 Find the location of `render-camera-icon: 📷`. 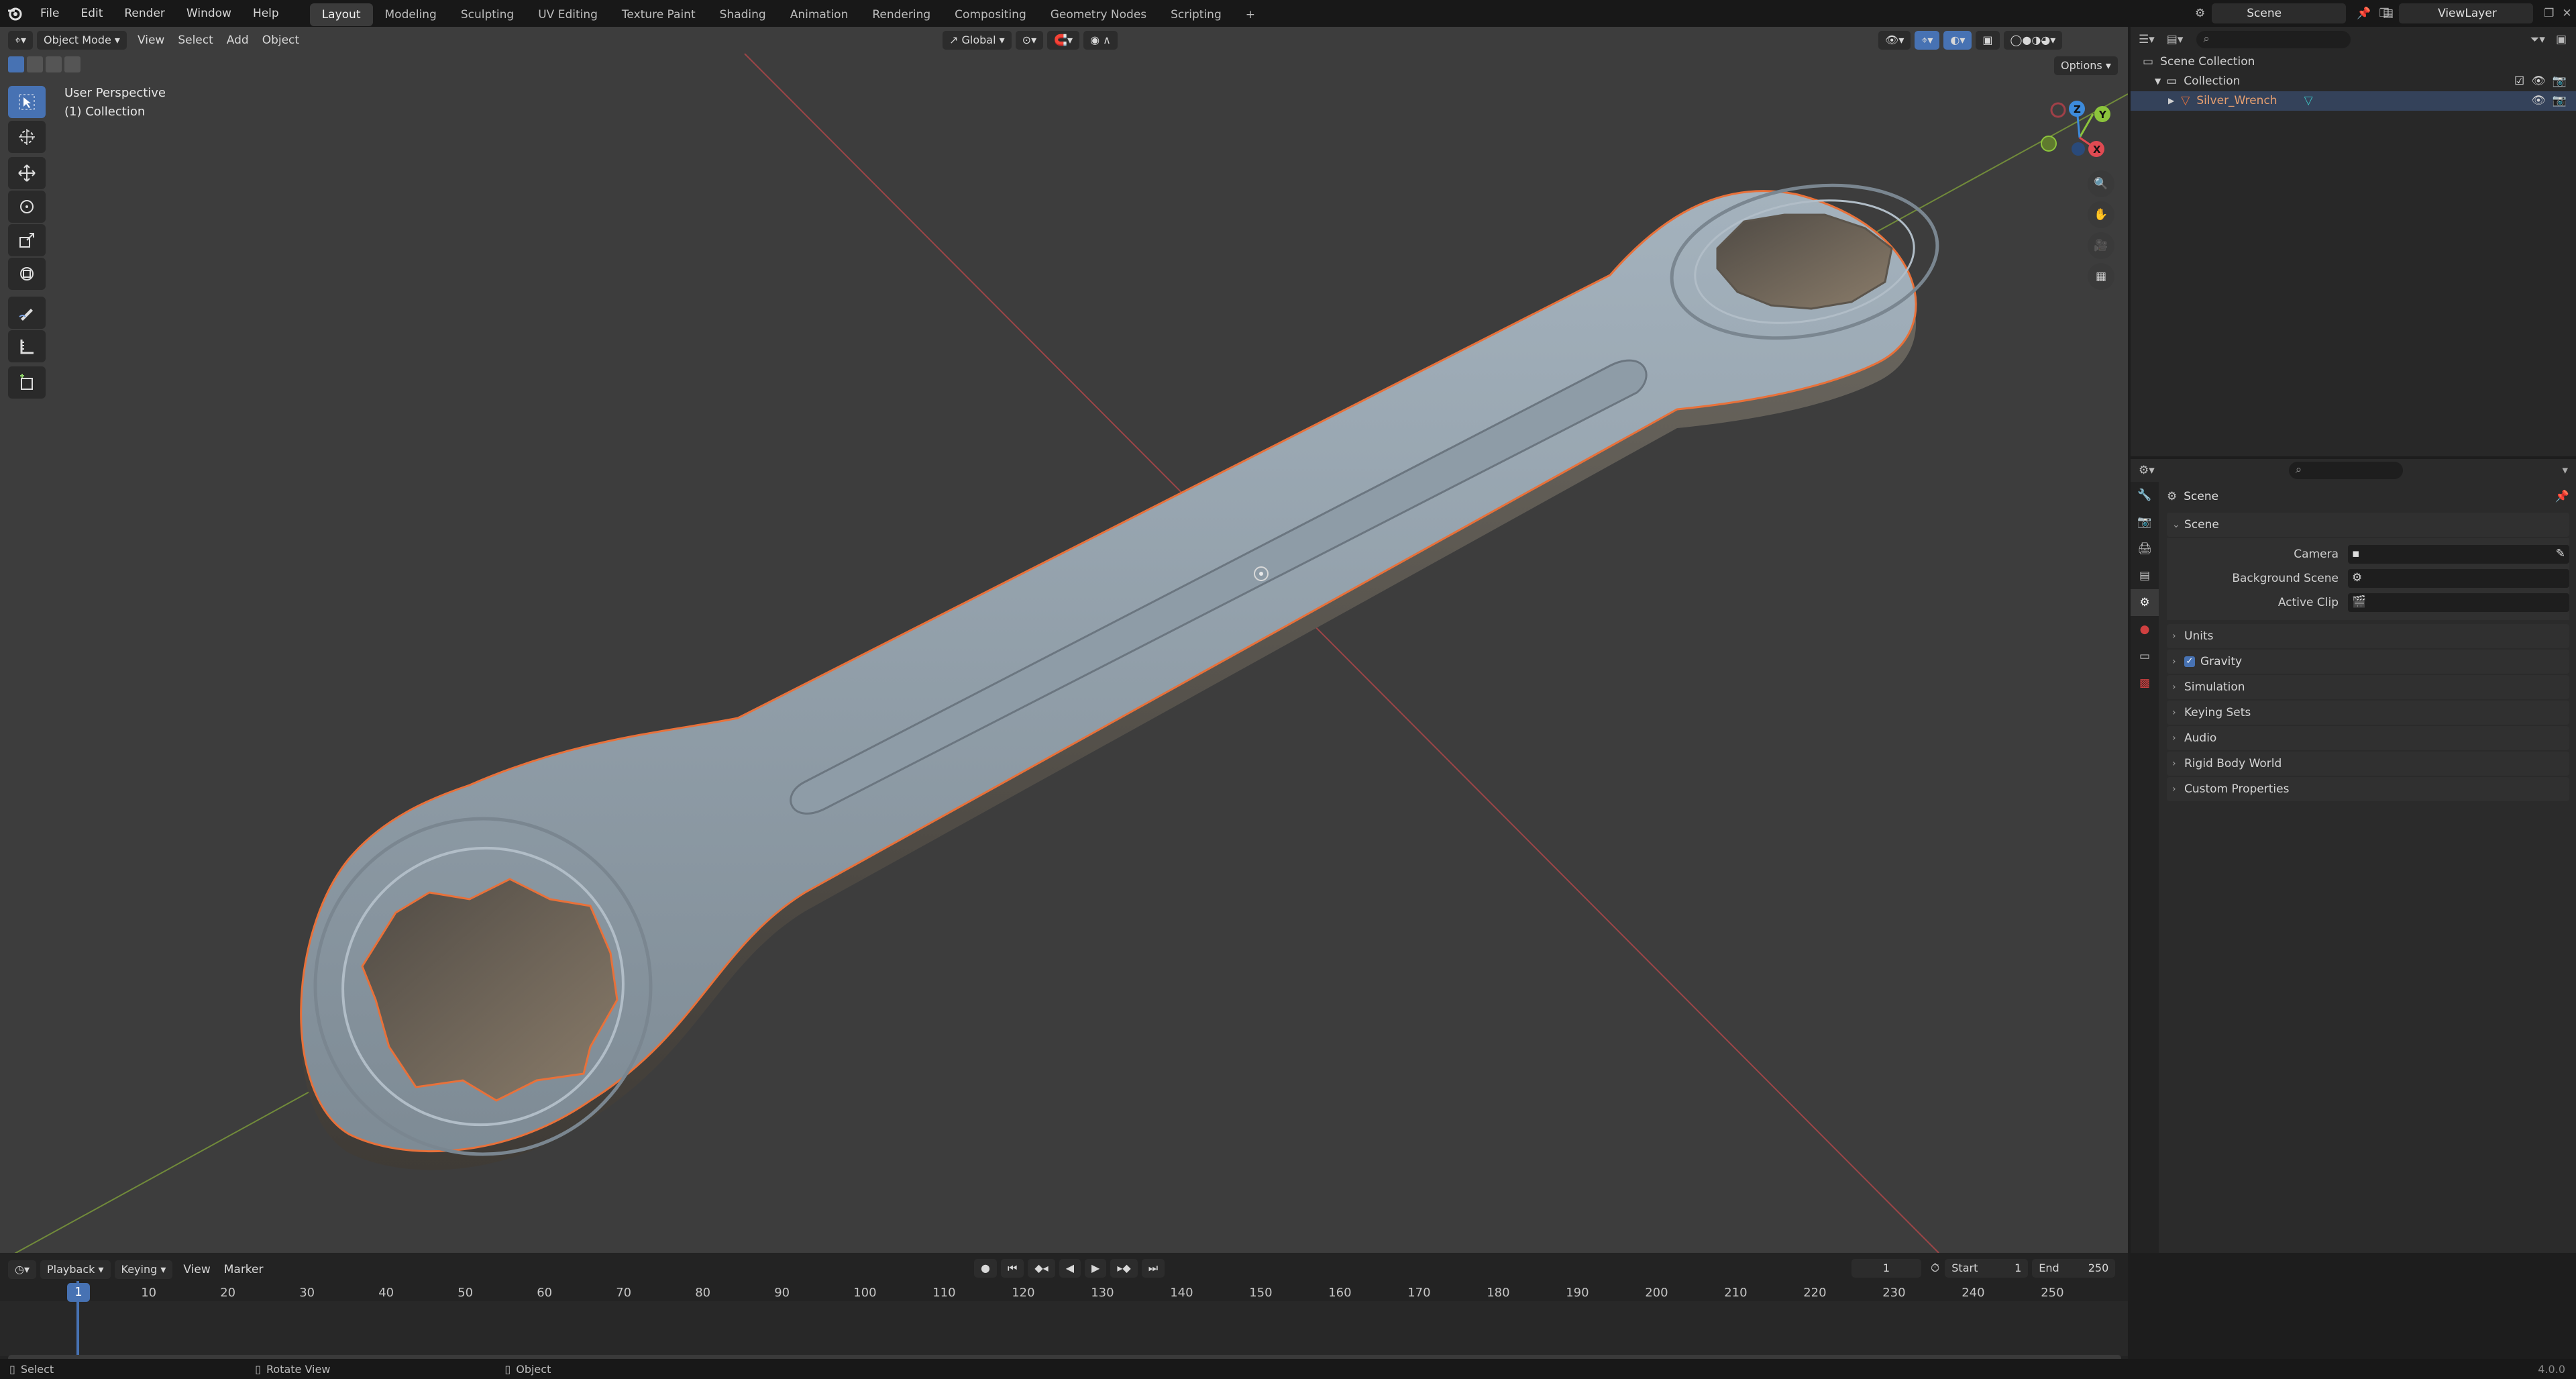

render-camera-icon: 📷 is located at coordinates (2560, 101).